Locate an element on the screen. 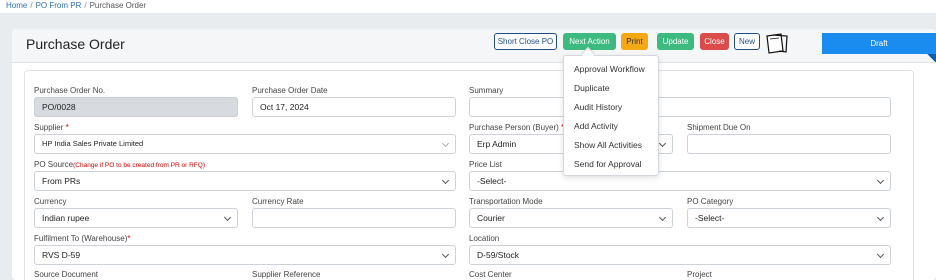 This screenshot has height=280, width=936. short-close-po-button: Short Close PO is located at coordinates (525, 41).